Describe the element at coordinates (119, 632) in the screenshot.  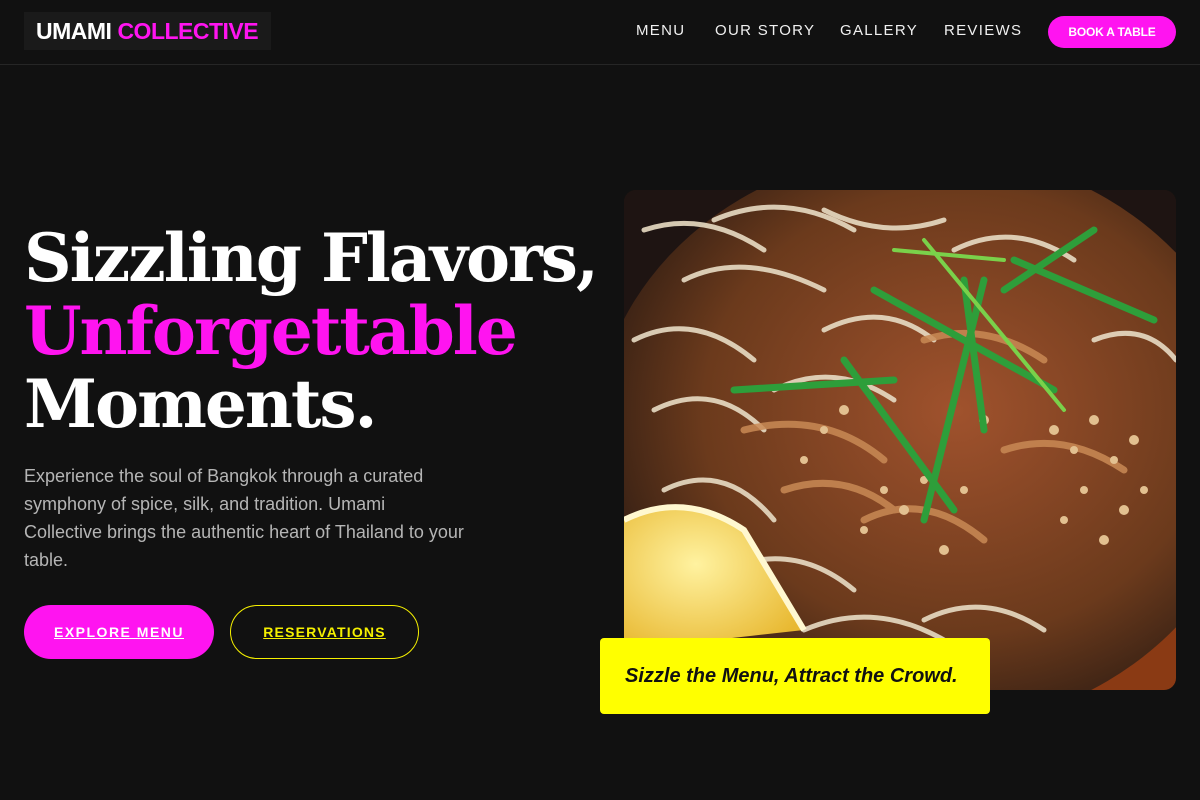
I see `explore-menu-button: EXPLORE MENU` at that location.